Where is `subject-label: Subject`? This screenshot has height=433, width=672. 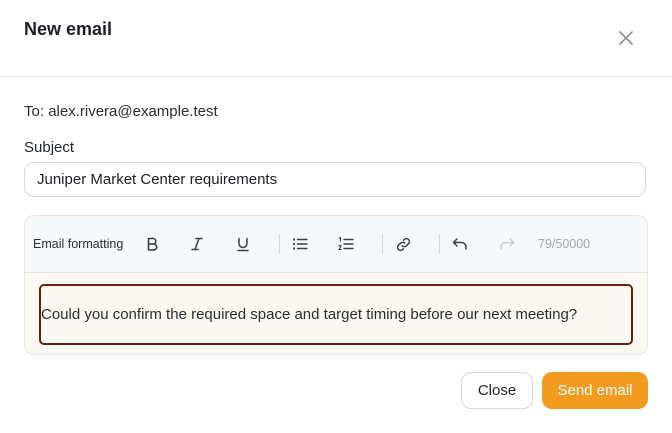 subject-label: Subject is located at coordinates (49, 147).